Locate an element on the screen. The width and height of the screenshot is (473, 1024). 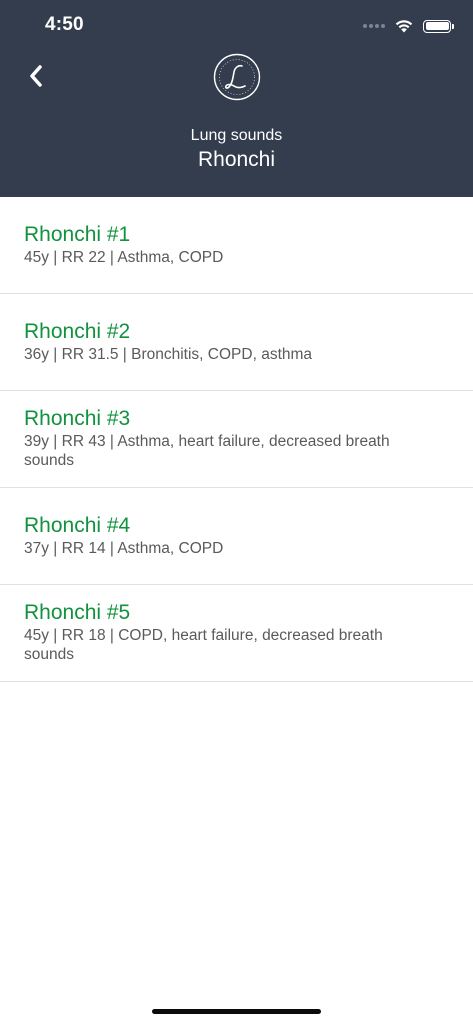
chevron-left-icon is located at coordinates (36, 76).